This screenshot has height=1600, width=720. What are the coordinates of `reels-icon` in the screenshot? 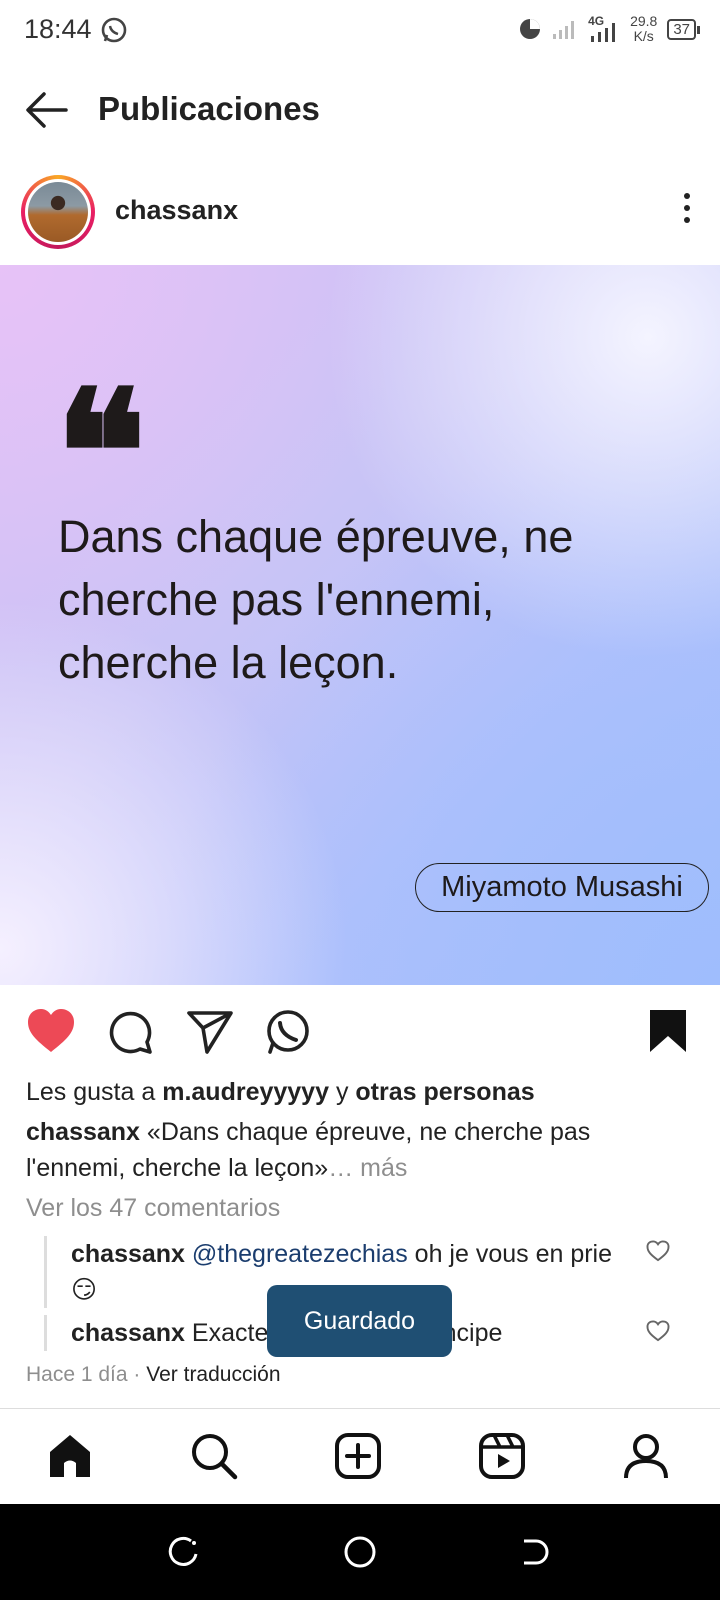 It's located at (502, 1456).